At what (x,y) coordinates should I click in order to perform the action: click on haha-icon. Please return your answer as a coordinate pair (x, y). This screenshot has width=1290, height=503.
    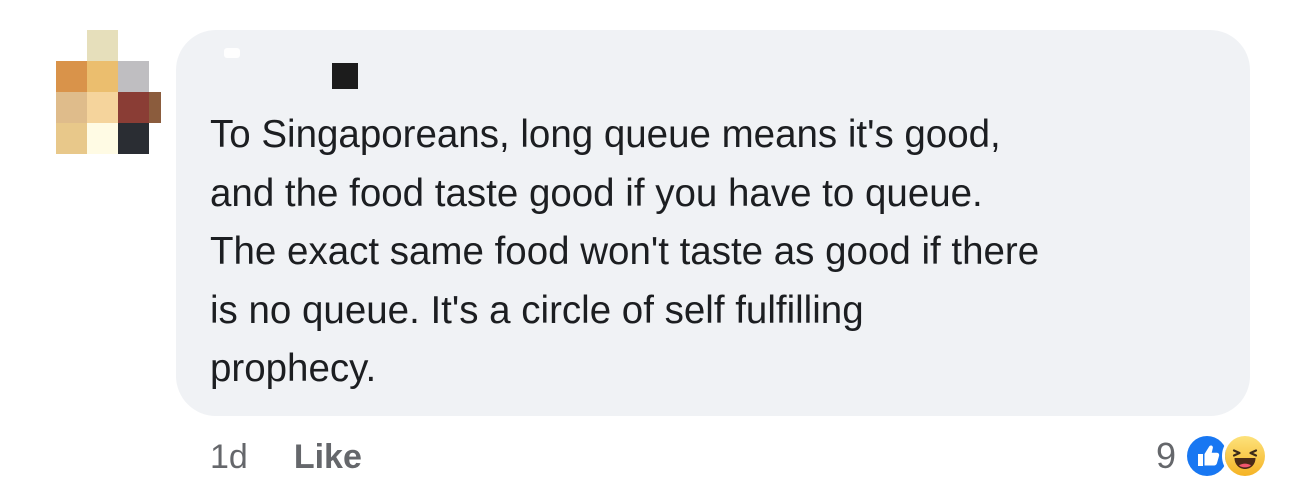
    Looking at the image, I should click on (1245, 456).